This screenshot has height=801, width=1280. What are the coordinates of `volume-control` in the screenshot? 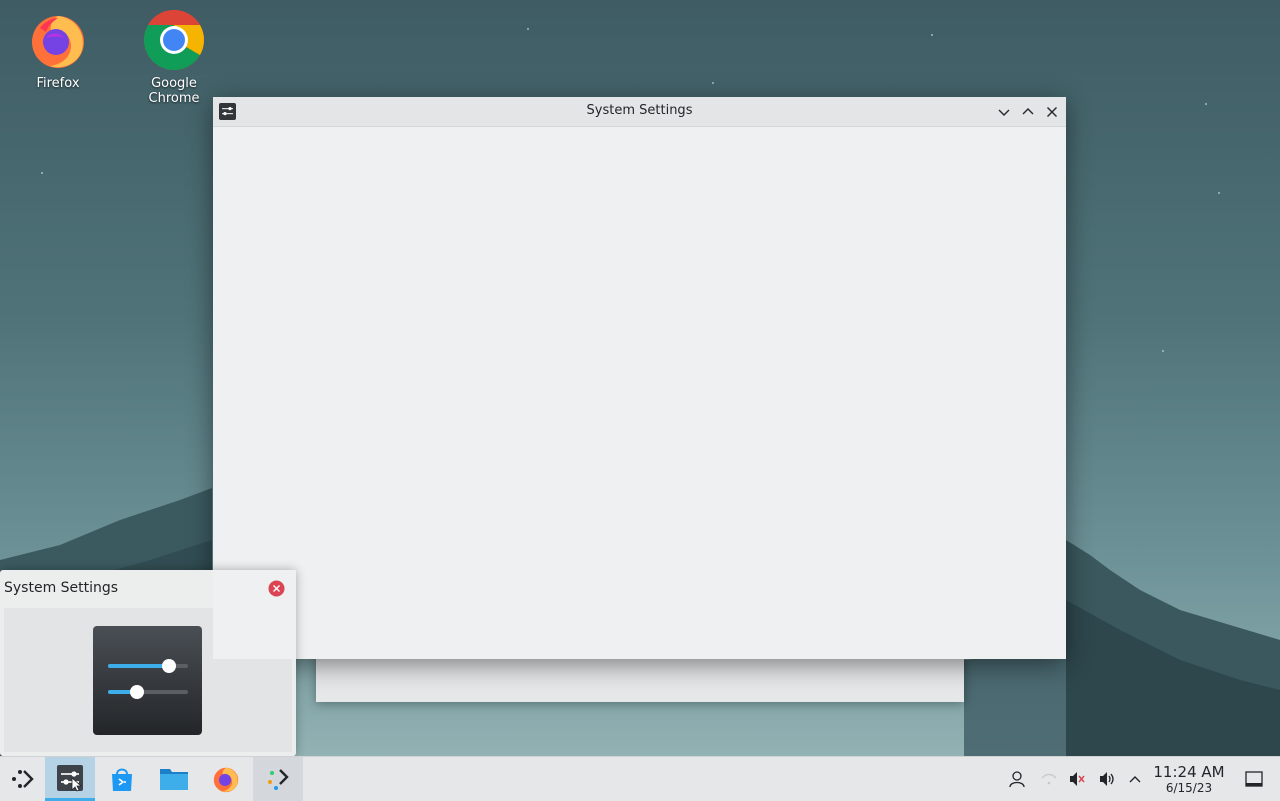 It's located at (1107, 779).